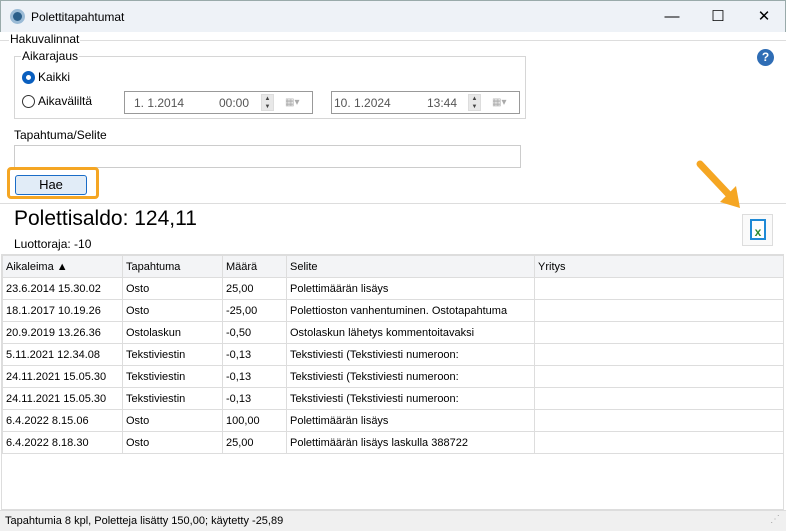 Image resolution: width=786 pixels, height=531 pixels. I want to click on search-button: Hae, so click(51, 185).